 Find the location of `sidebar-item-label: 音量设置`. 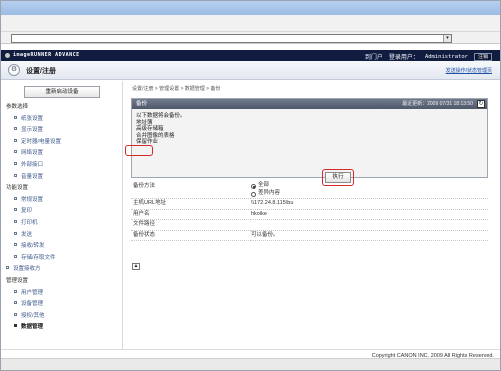

sidebar-item-label: 音量设置 is located at coordinates (32, 176).